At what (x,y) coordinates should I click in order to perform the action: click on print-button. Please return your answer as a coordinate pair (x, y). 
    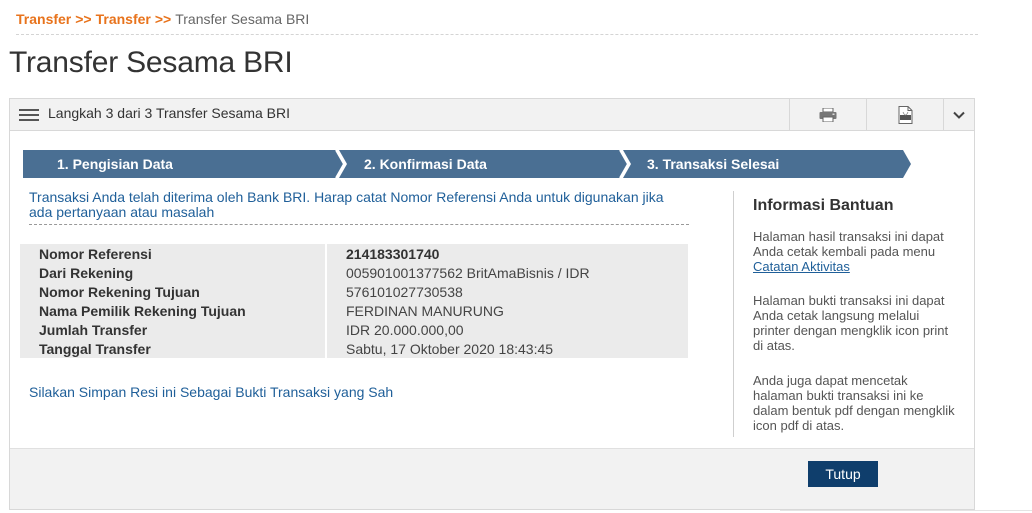
    Looking at the image, I should click on (827, 114).